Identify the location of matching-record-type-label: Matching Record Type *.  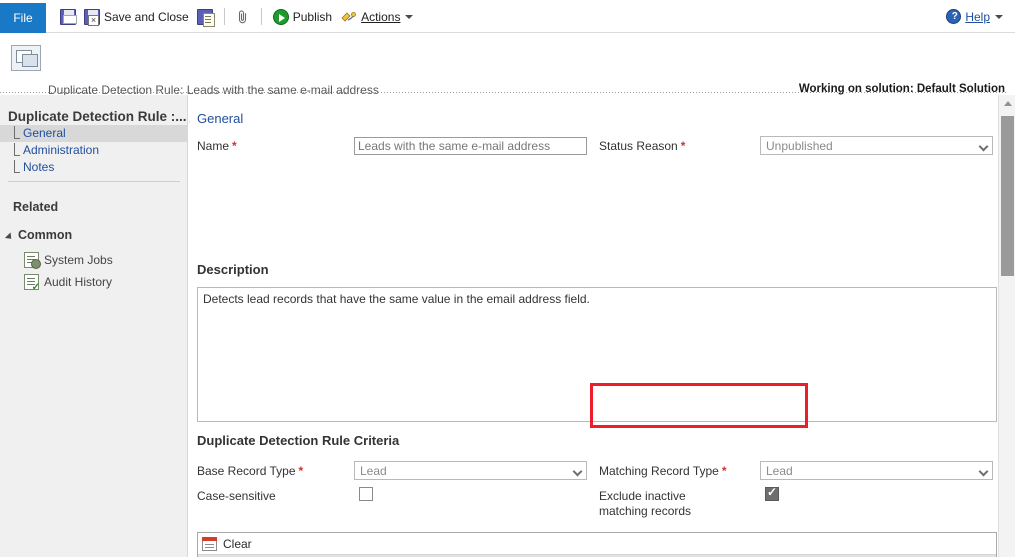
(663, 471).